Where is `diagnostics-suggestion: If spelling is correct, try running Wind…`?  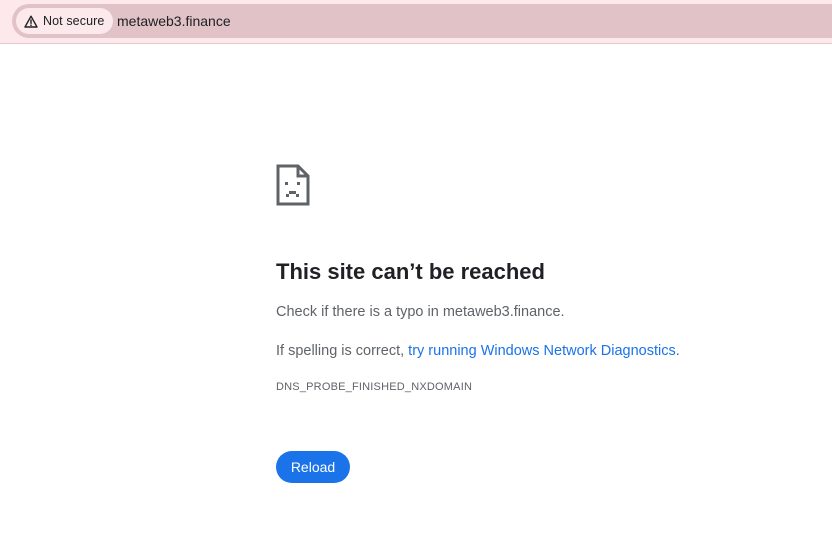
diagnostics-suggestion: If spelling is correct, try running Wind… is located at coordinates (546, 351).